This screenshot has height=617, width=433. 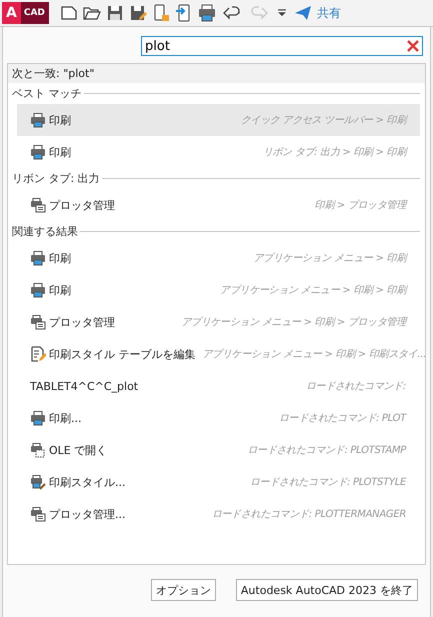 I want to click on result-path: クイック アクセス ツールバー > 印刷, so click(x=323, y=120).